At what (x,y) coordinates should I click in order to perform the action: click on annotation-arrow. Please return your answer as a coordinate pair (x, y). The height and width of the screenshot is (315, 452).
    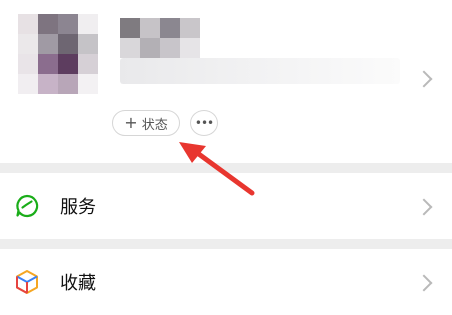
    Looking at the image, I should click on (217, 169).